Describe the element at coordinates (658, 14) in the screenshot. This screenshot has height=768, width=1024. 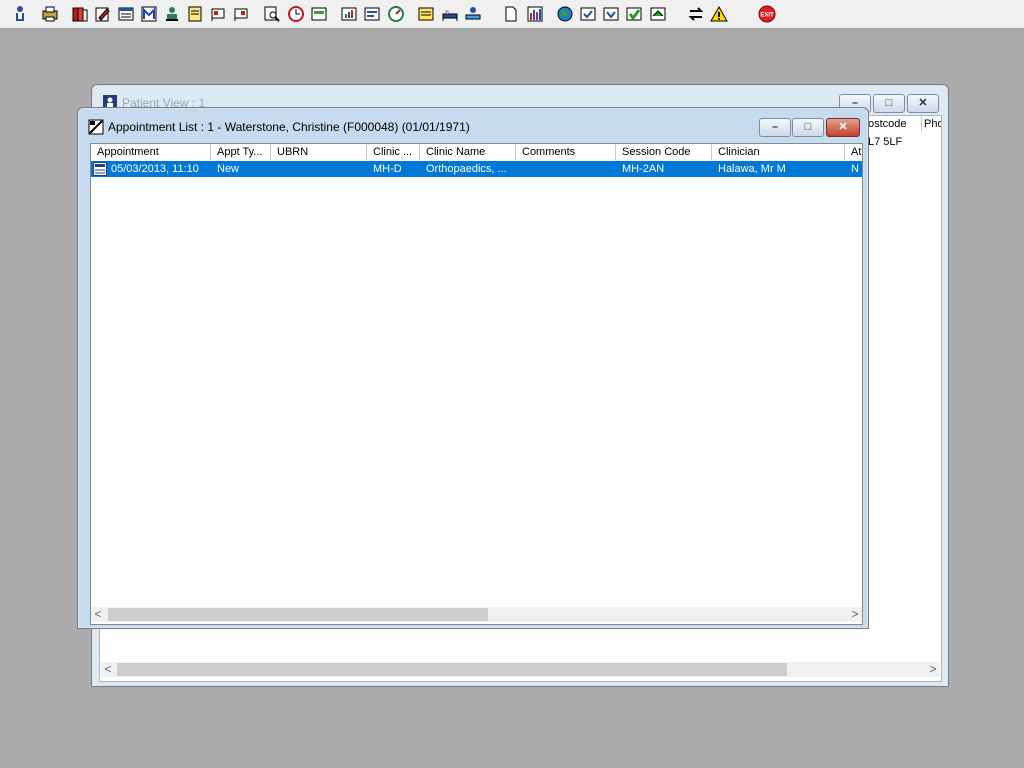
I see `transfer-icon` at that location.